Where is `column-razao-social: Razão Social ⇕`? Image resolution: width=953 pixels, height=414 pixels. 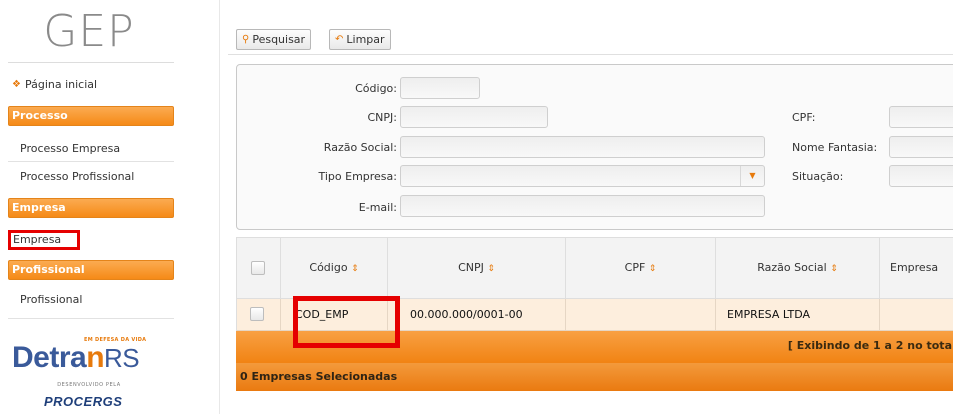
column-razao-social: Razão Social ⇕ is located at coordinates (798, 268).